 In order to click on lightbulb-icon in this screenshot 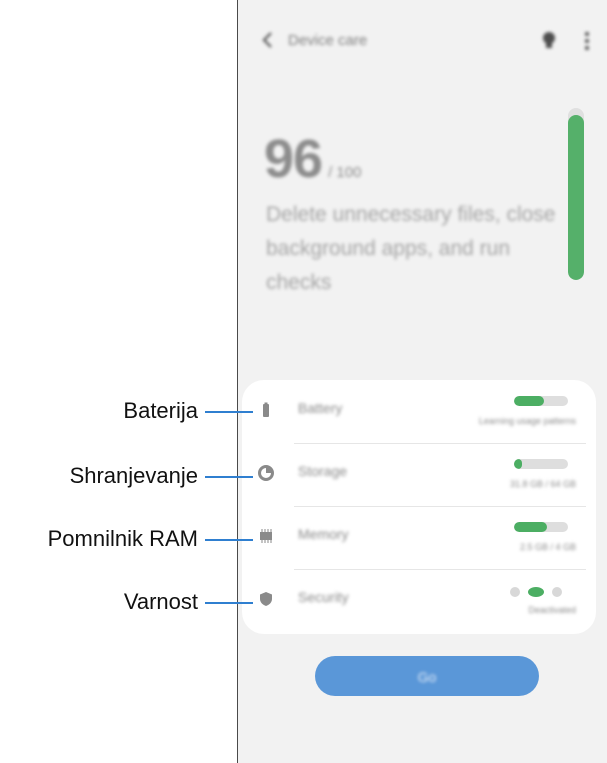, I will do `click(549, 41)`.